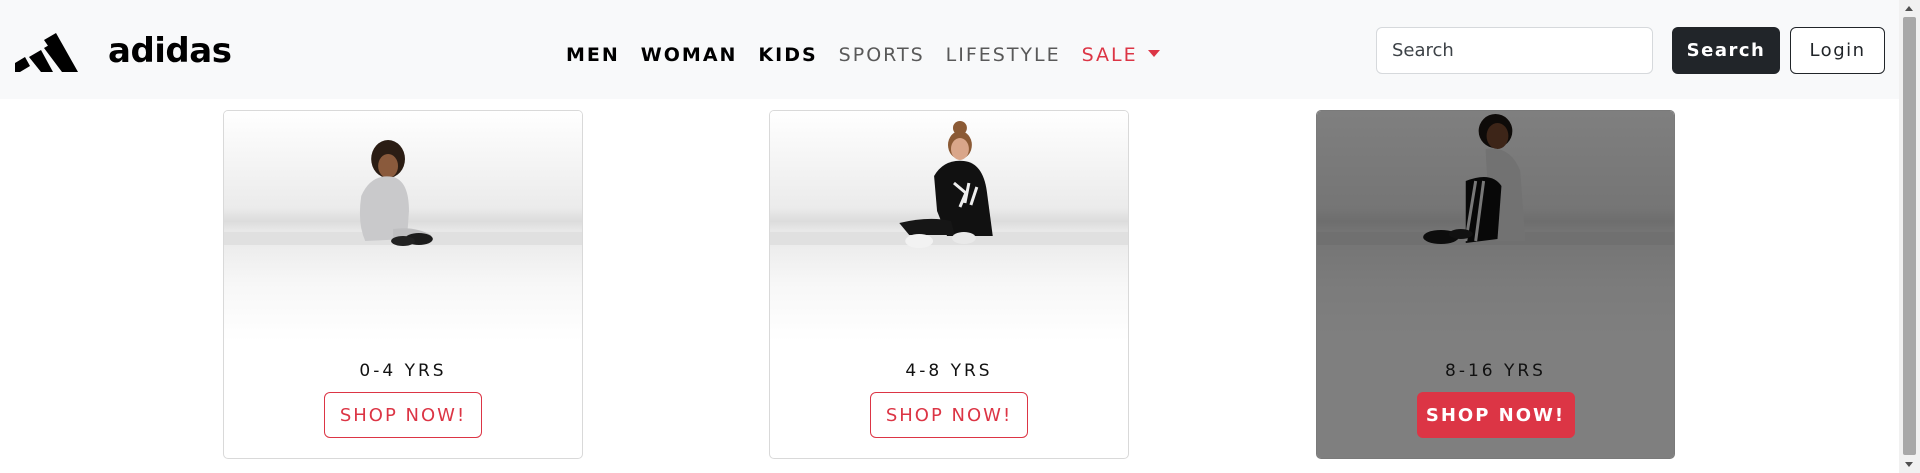 This screenshot has height=473, width=1920. What do you see at coordinates (1909, 8) in the screenshot?
I see `scroll-up-arrow-icon` at bounding box center [1909, 8].